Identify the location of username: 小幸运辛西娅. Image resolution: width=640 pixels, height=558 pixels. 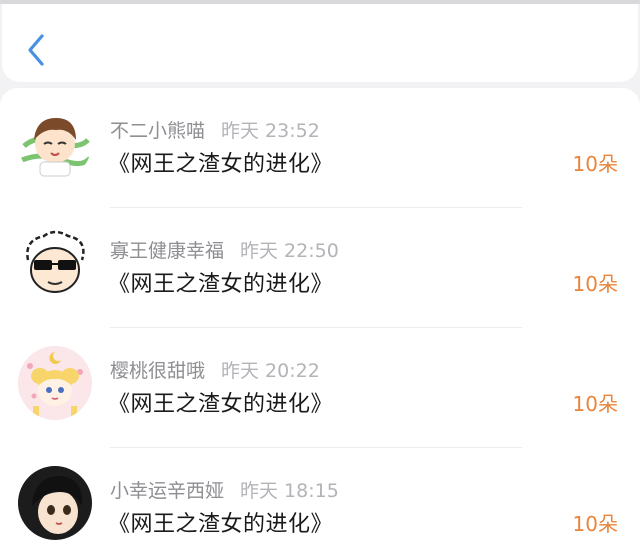
(167, 491).